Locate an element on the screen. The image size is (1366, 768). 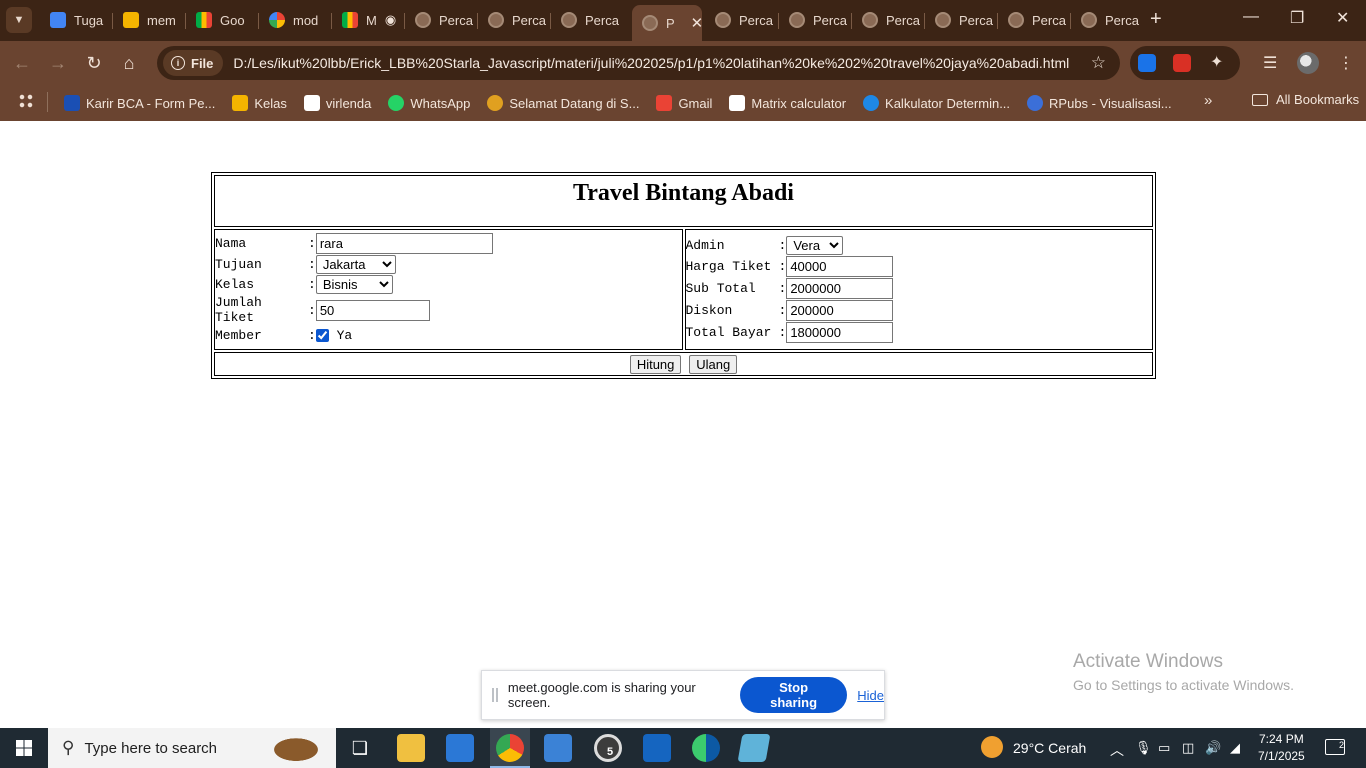
tab-perca-7: Perca is located at coordinates (961, 20).